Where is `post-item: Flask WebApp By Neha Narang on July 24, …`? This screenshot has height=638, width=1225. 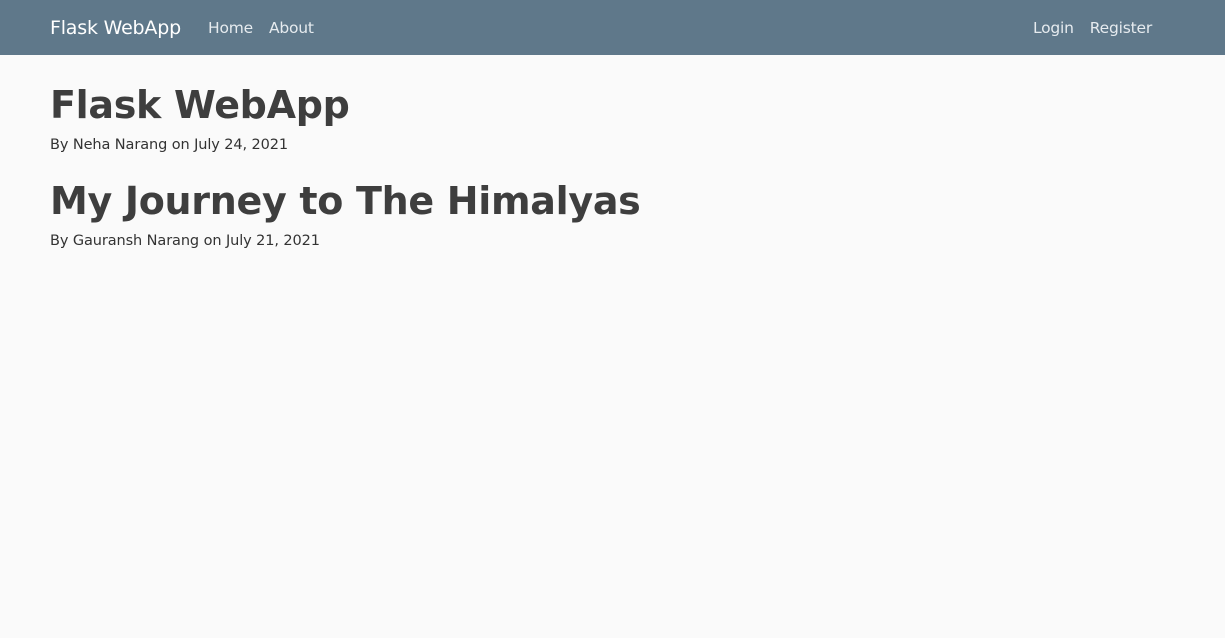 post-item: Flask WebApp By Neha Narang on July 24, … is located at coordinates (600, 118).